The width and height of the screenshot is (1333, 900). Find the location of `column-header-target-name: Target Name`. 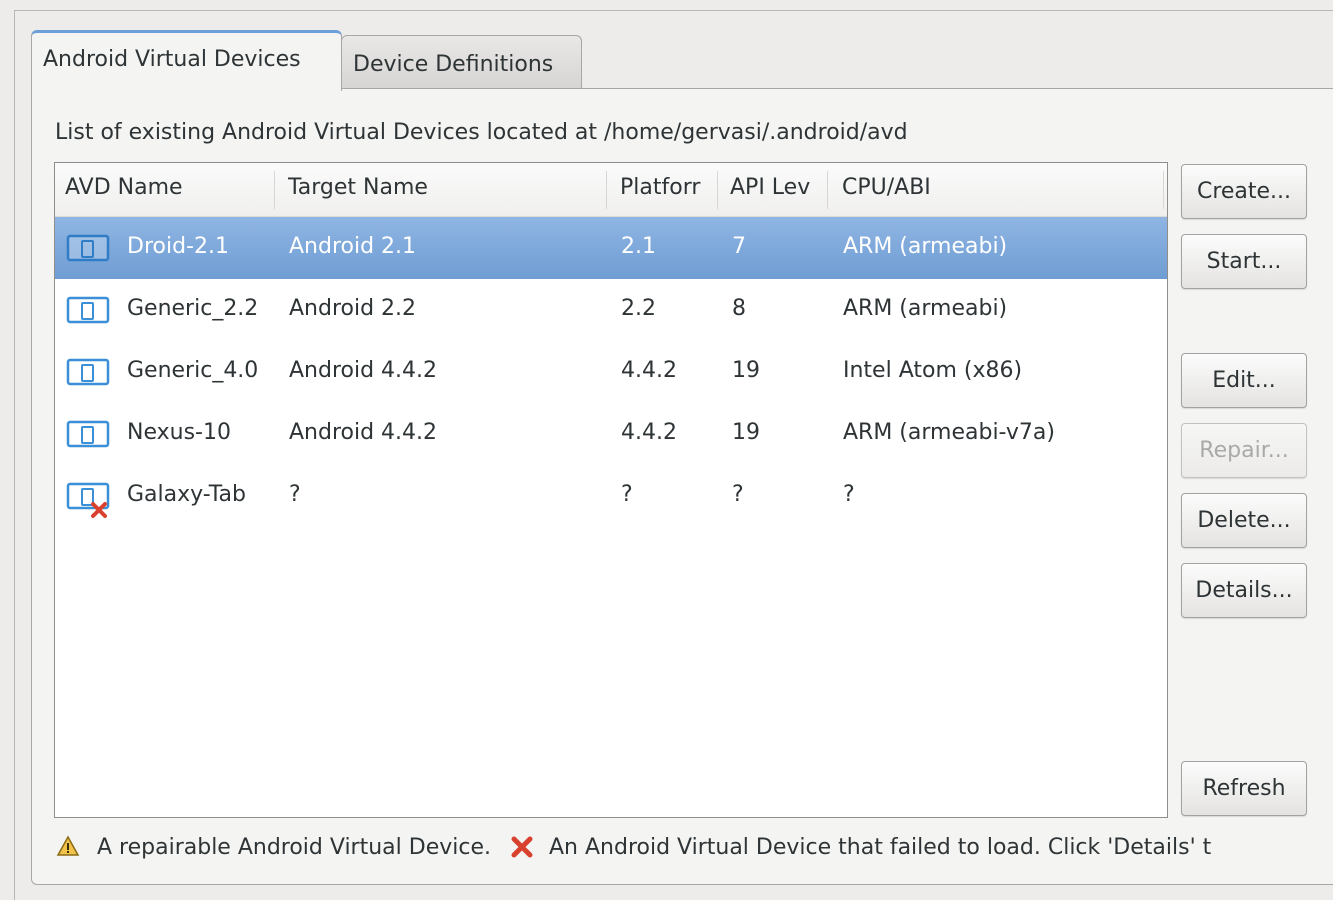

column-header-target-name: Target Name is located at coordinates (445, 187).